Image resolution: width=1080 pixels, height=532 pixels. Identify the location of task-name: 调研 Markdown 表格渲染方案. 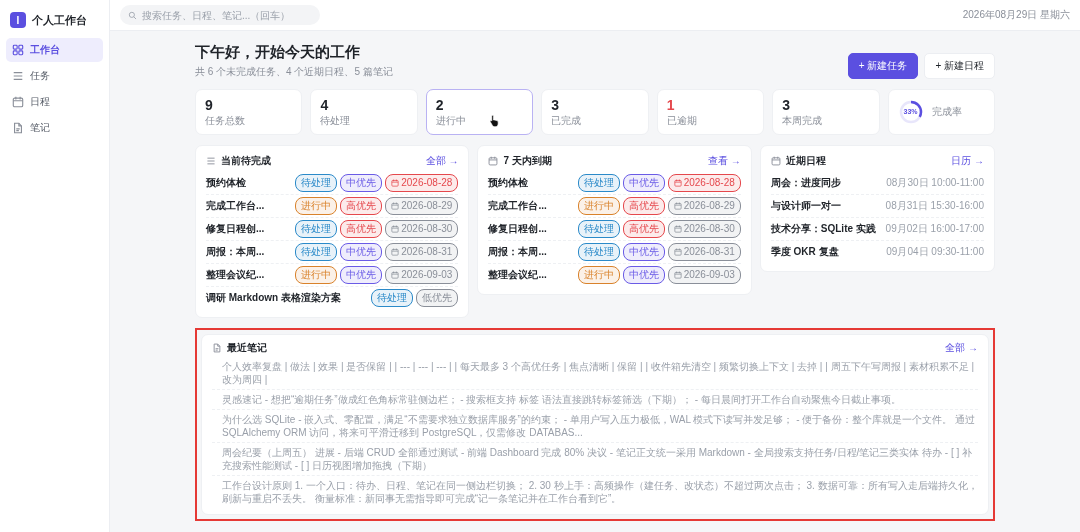
(273, 298).